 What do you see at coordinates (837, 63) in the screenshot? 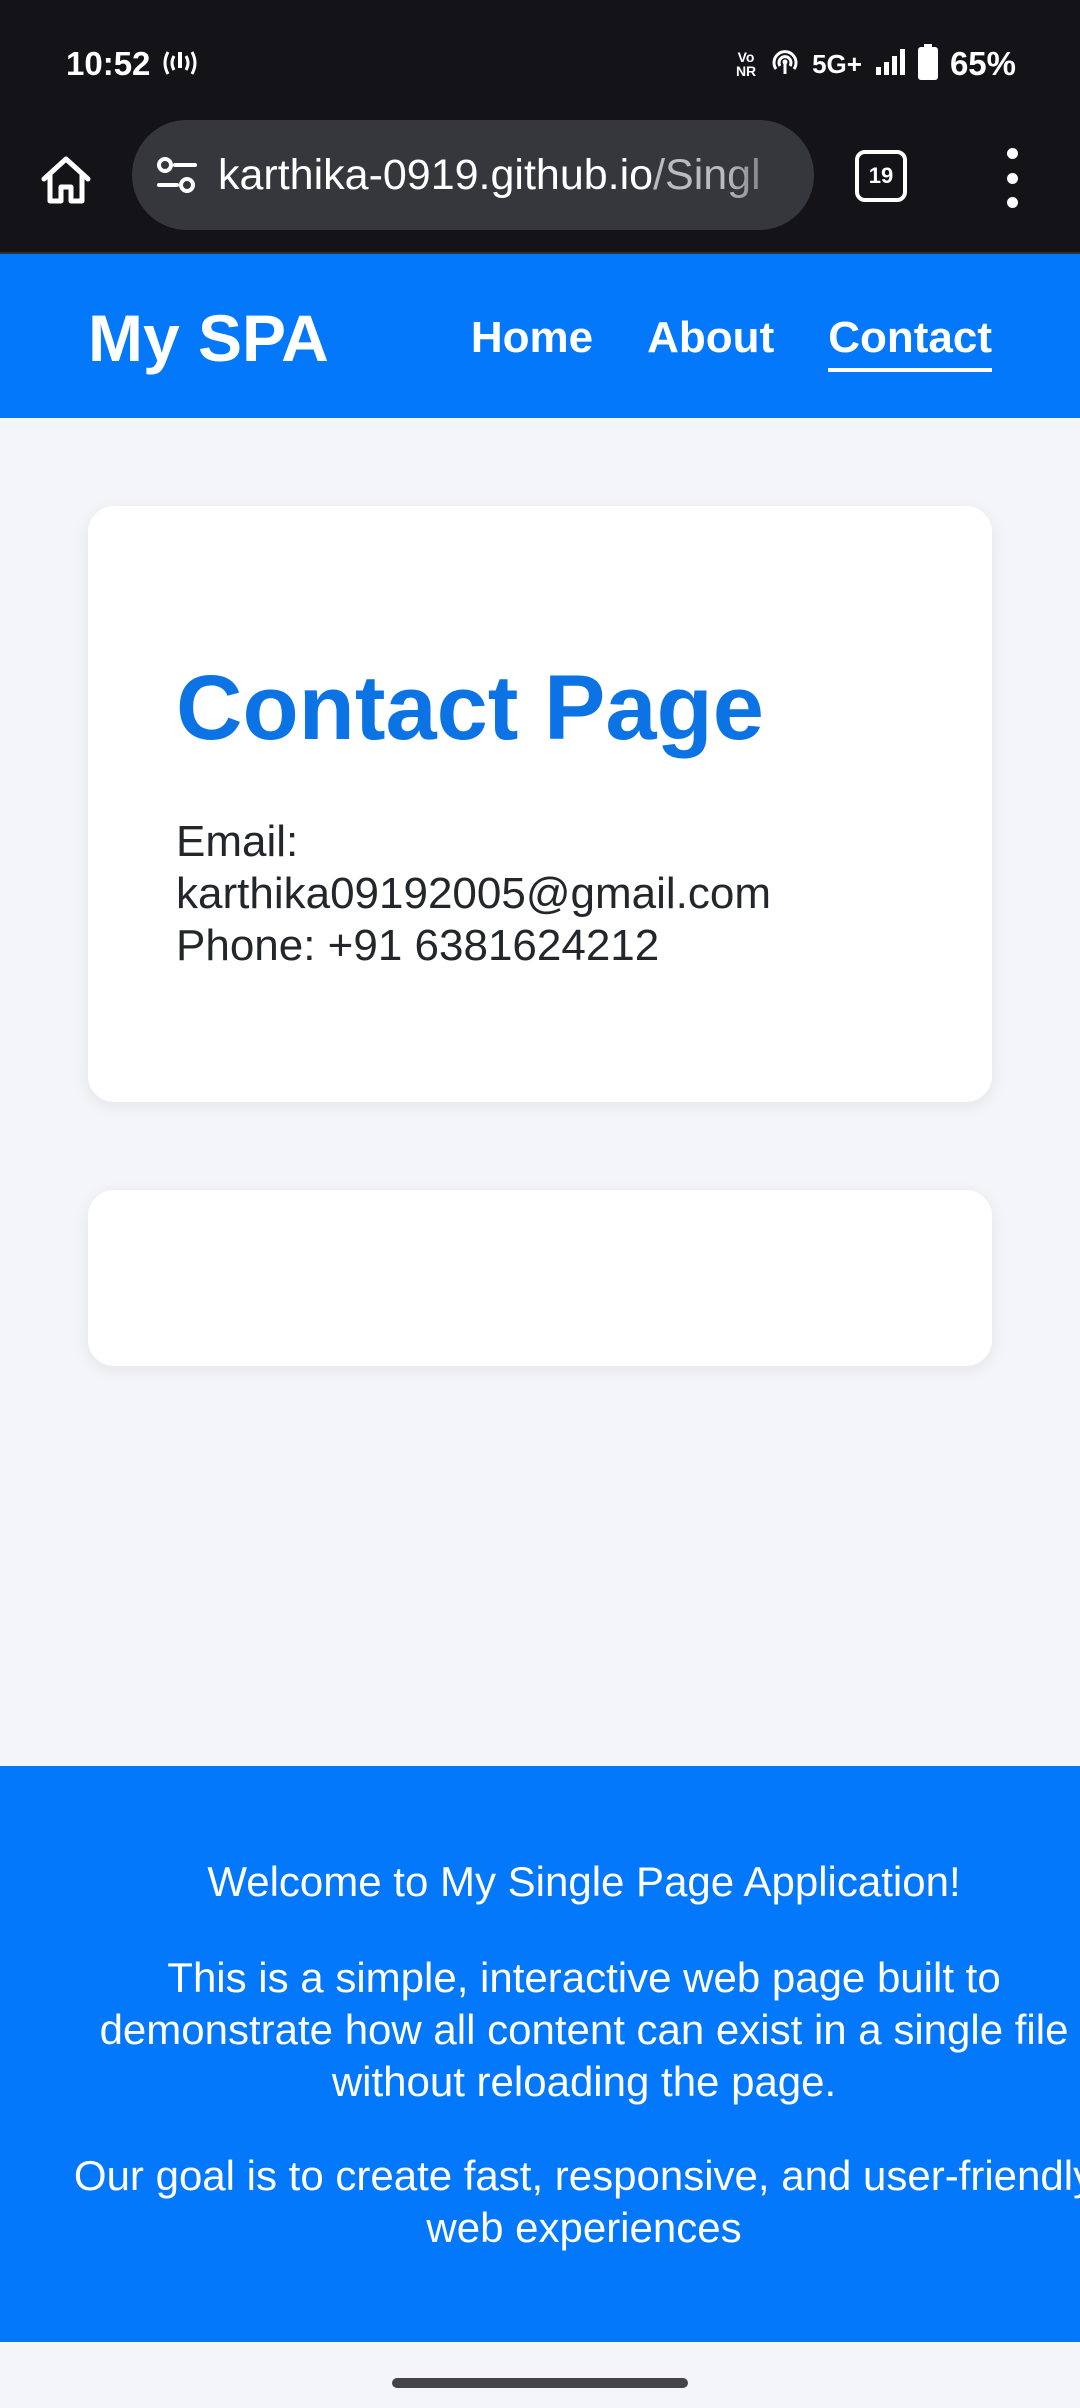
I see `network-type: 5G+` at bounding box center [837, 63].